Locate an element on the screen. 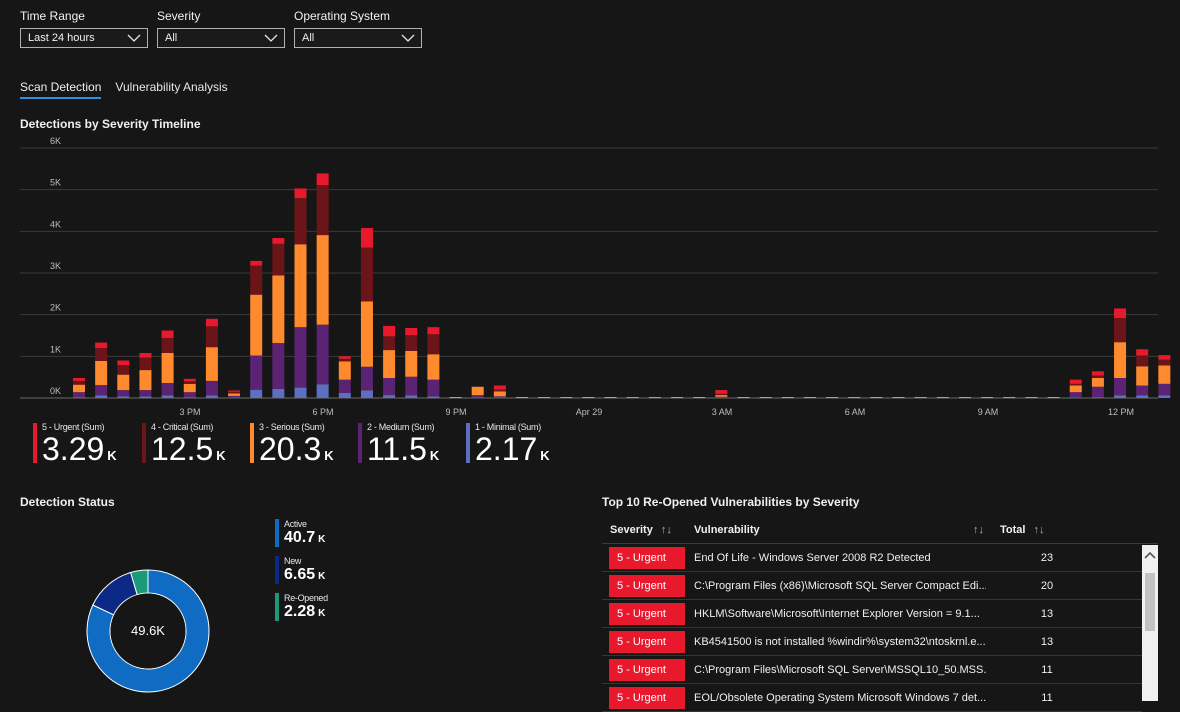 This screenshot has height=712, width=1180. time-range-dropdown: Last 24 hours is located at coordinates (84, 38).